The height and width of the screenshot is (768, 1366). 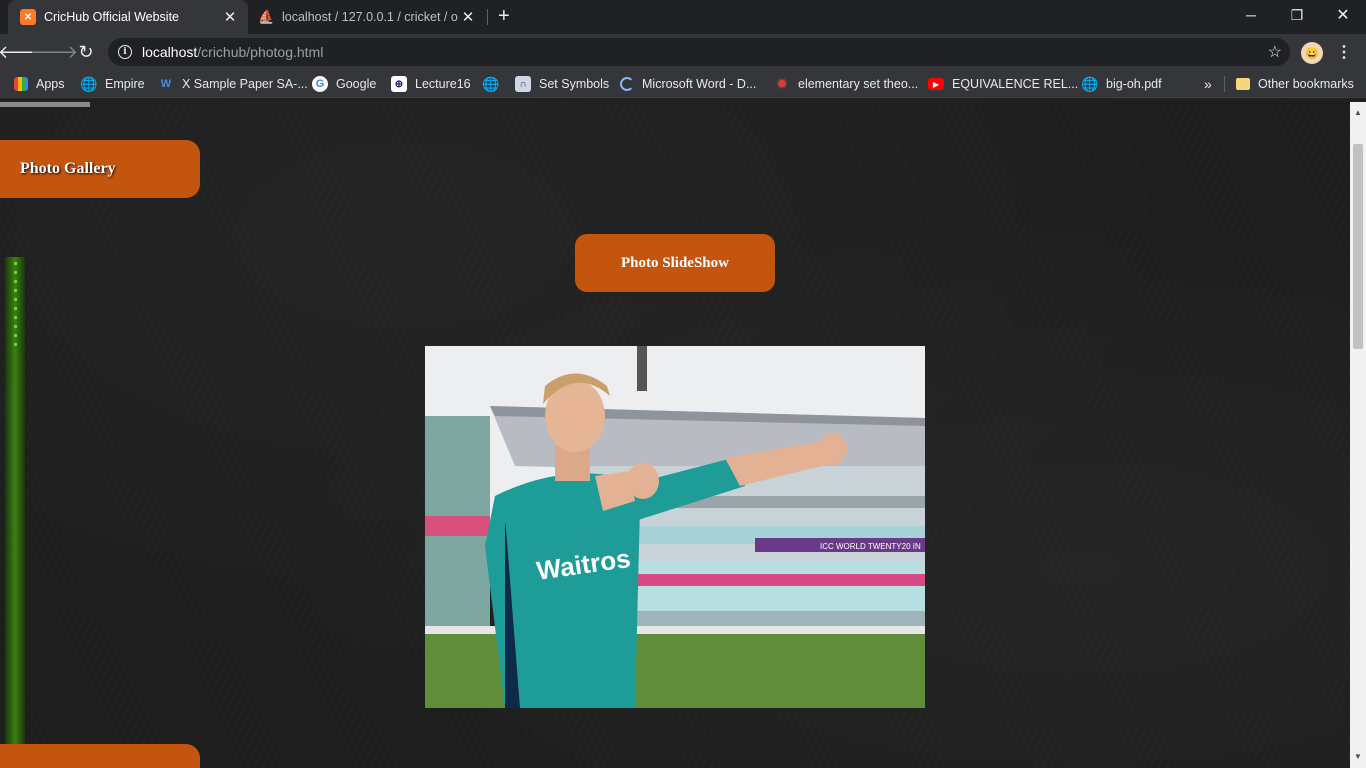 I want to click on bookmark-big-oh: 🌐 big-oh.pdf, so click(x=1121, y=84).